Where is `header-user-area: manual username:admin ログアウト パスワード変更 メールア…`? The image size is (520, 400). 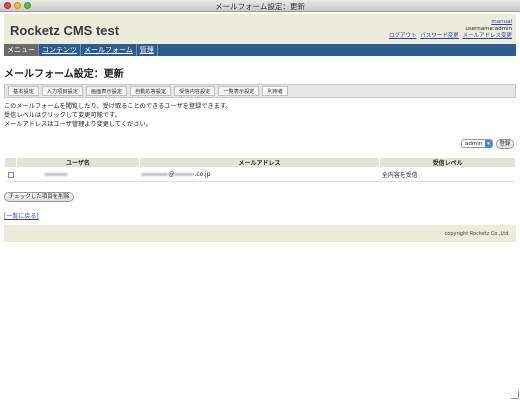
header-user-area: manual username:admin ログアウト パスワード変更 メールア… is located at coordinates (449, 29).